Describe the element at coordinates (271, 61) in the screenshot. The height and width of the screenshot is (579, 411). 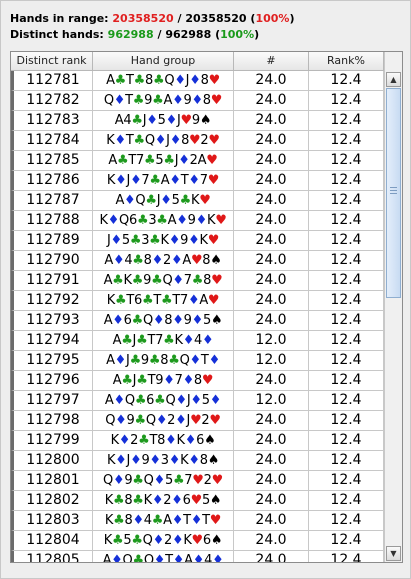
I see `column-header-count: #` at that location.